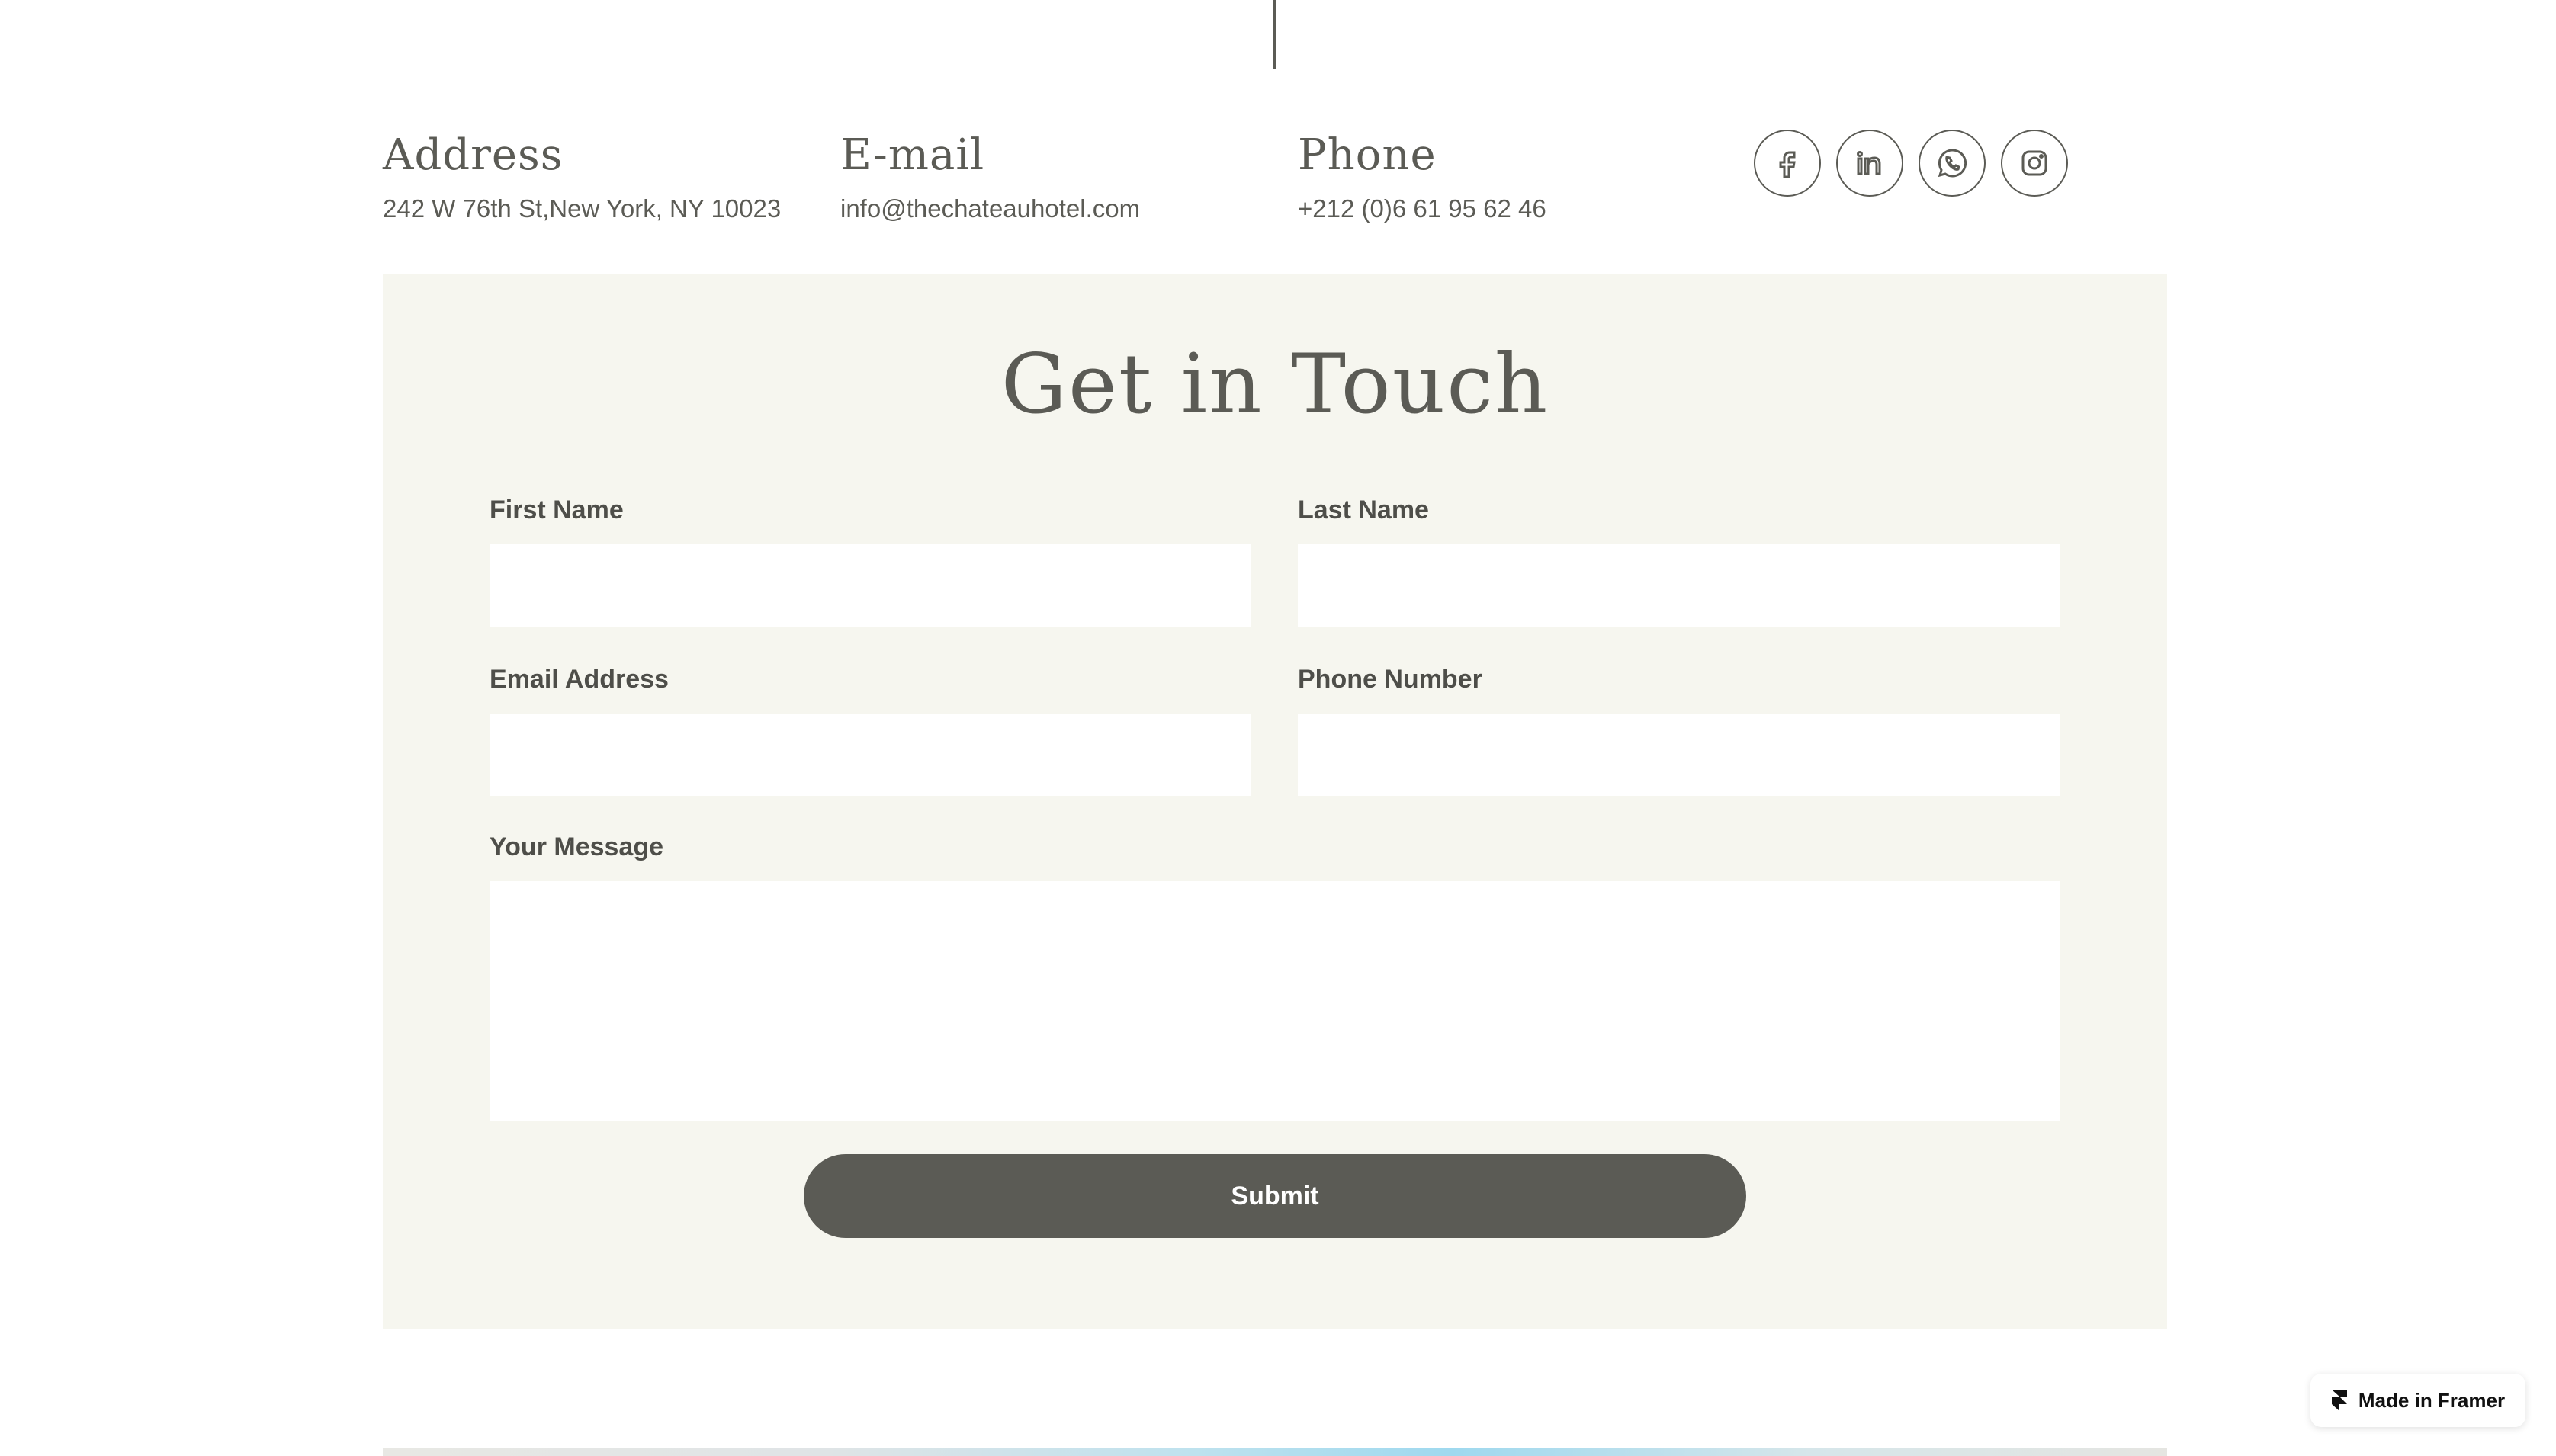 The width and height of the screenshot is (2556, 1456). I want to click on last-name-input, so click(1679, 585).